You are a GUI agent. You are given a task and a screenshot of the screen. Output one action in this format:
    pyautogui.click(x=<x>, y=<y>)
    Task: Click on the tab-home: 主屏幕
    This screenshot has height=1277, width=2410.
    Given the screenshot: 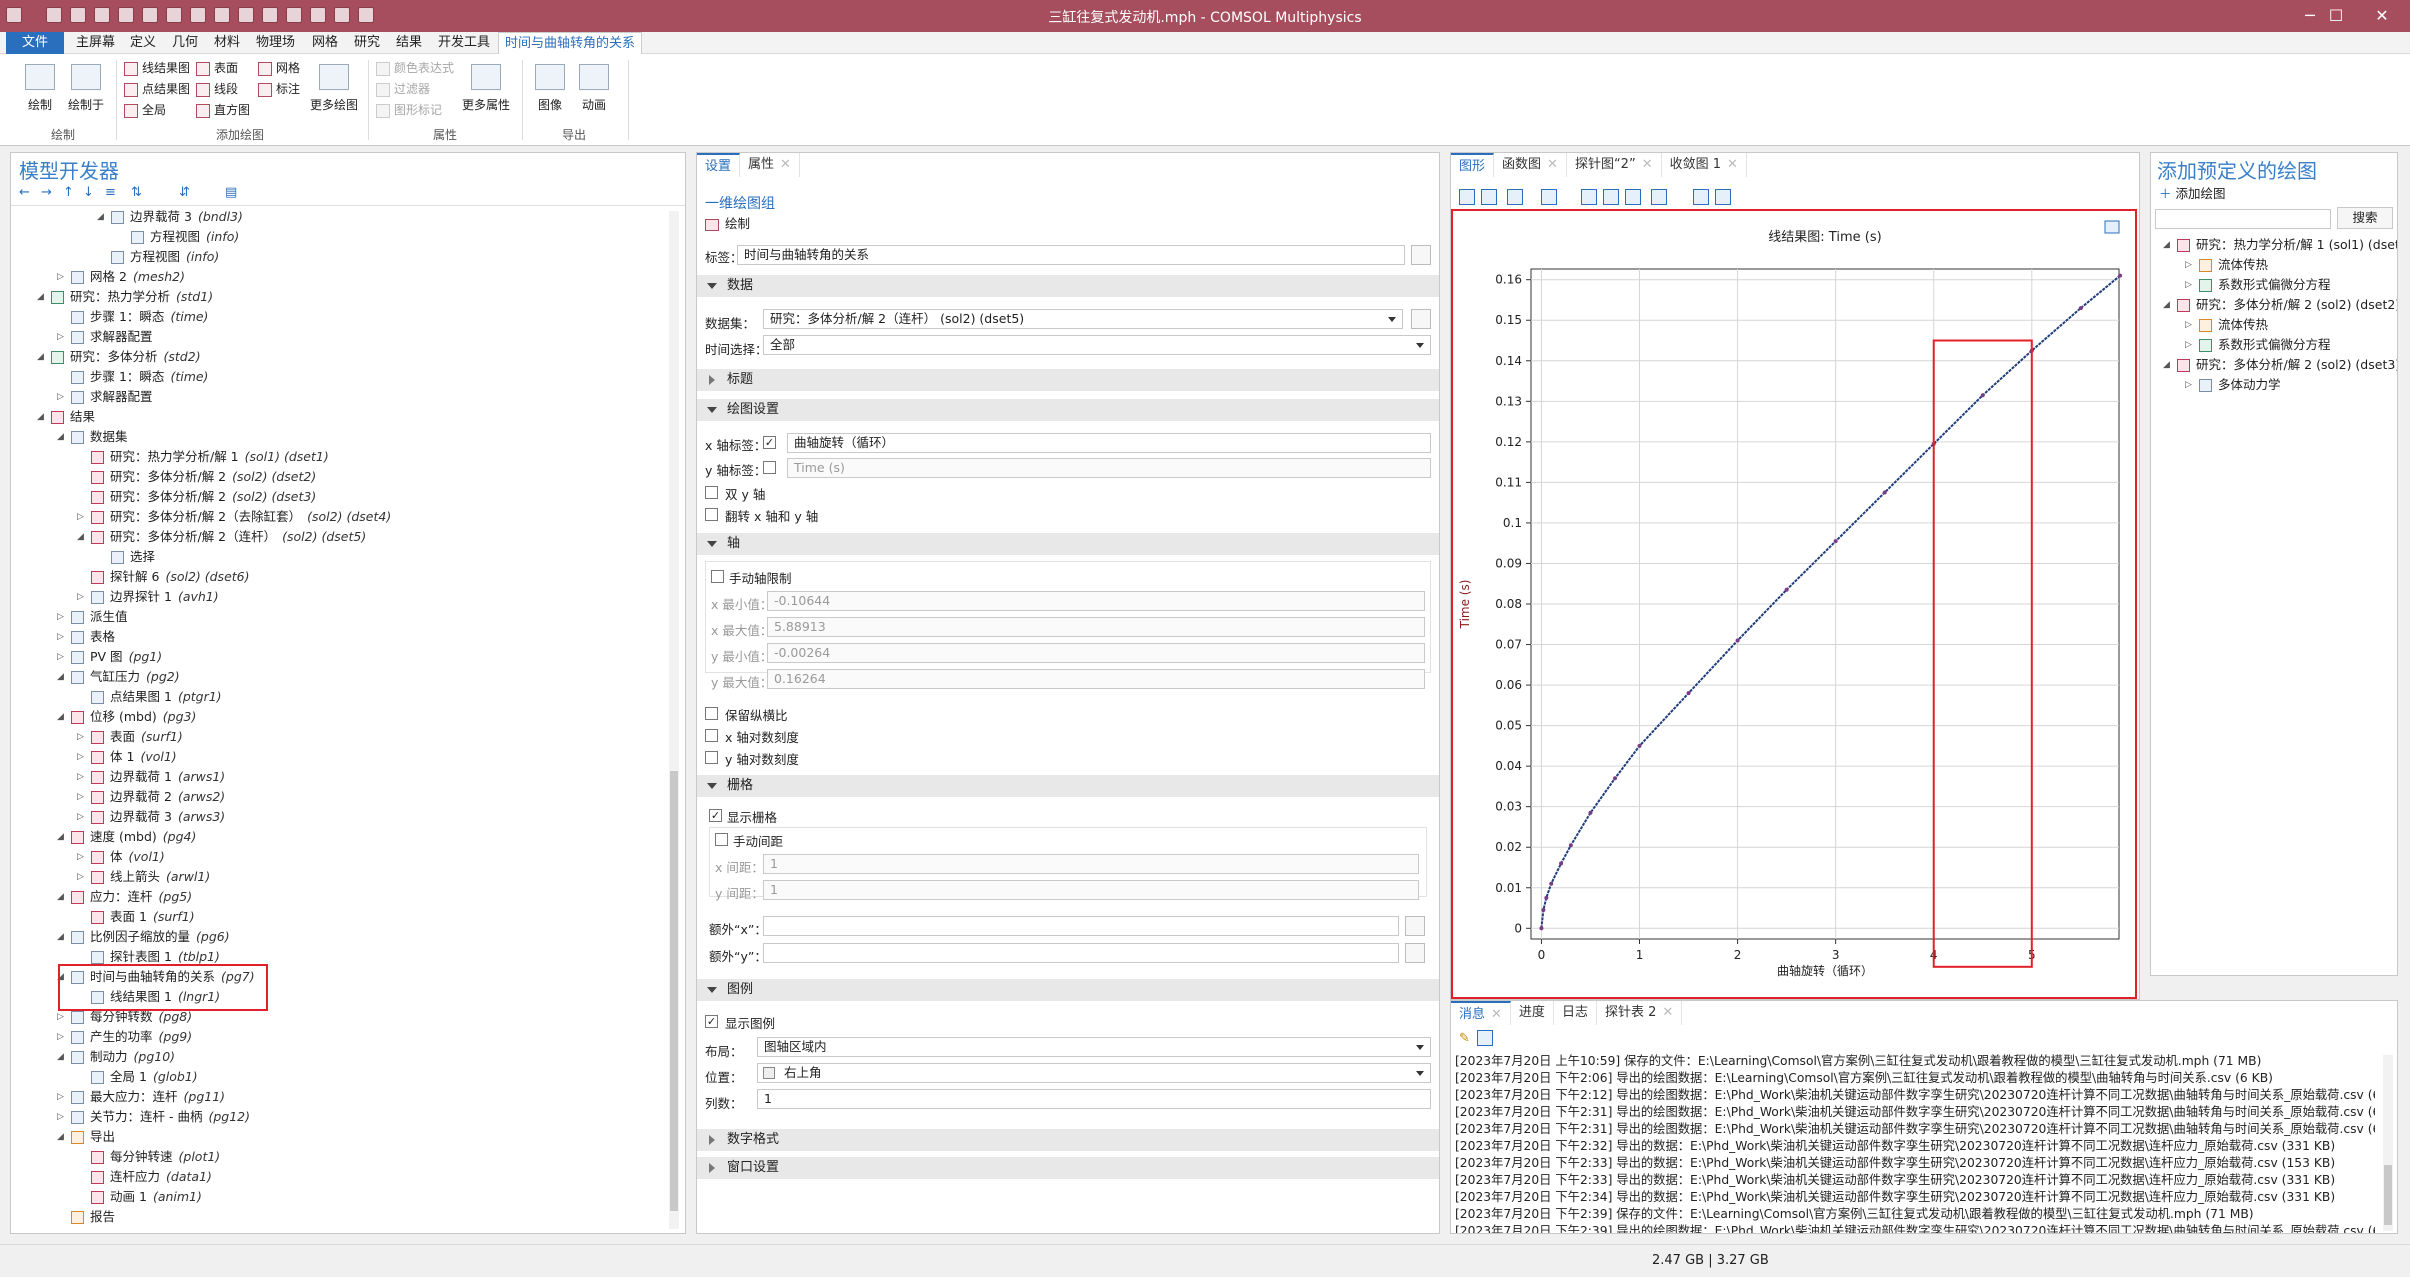 What is the action you would take?
    pyautogui.click(x=95, y=43)
    